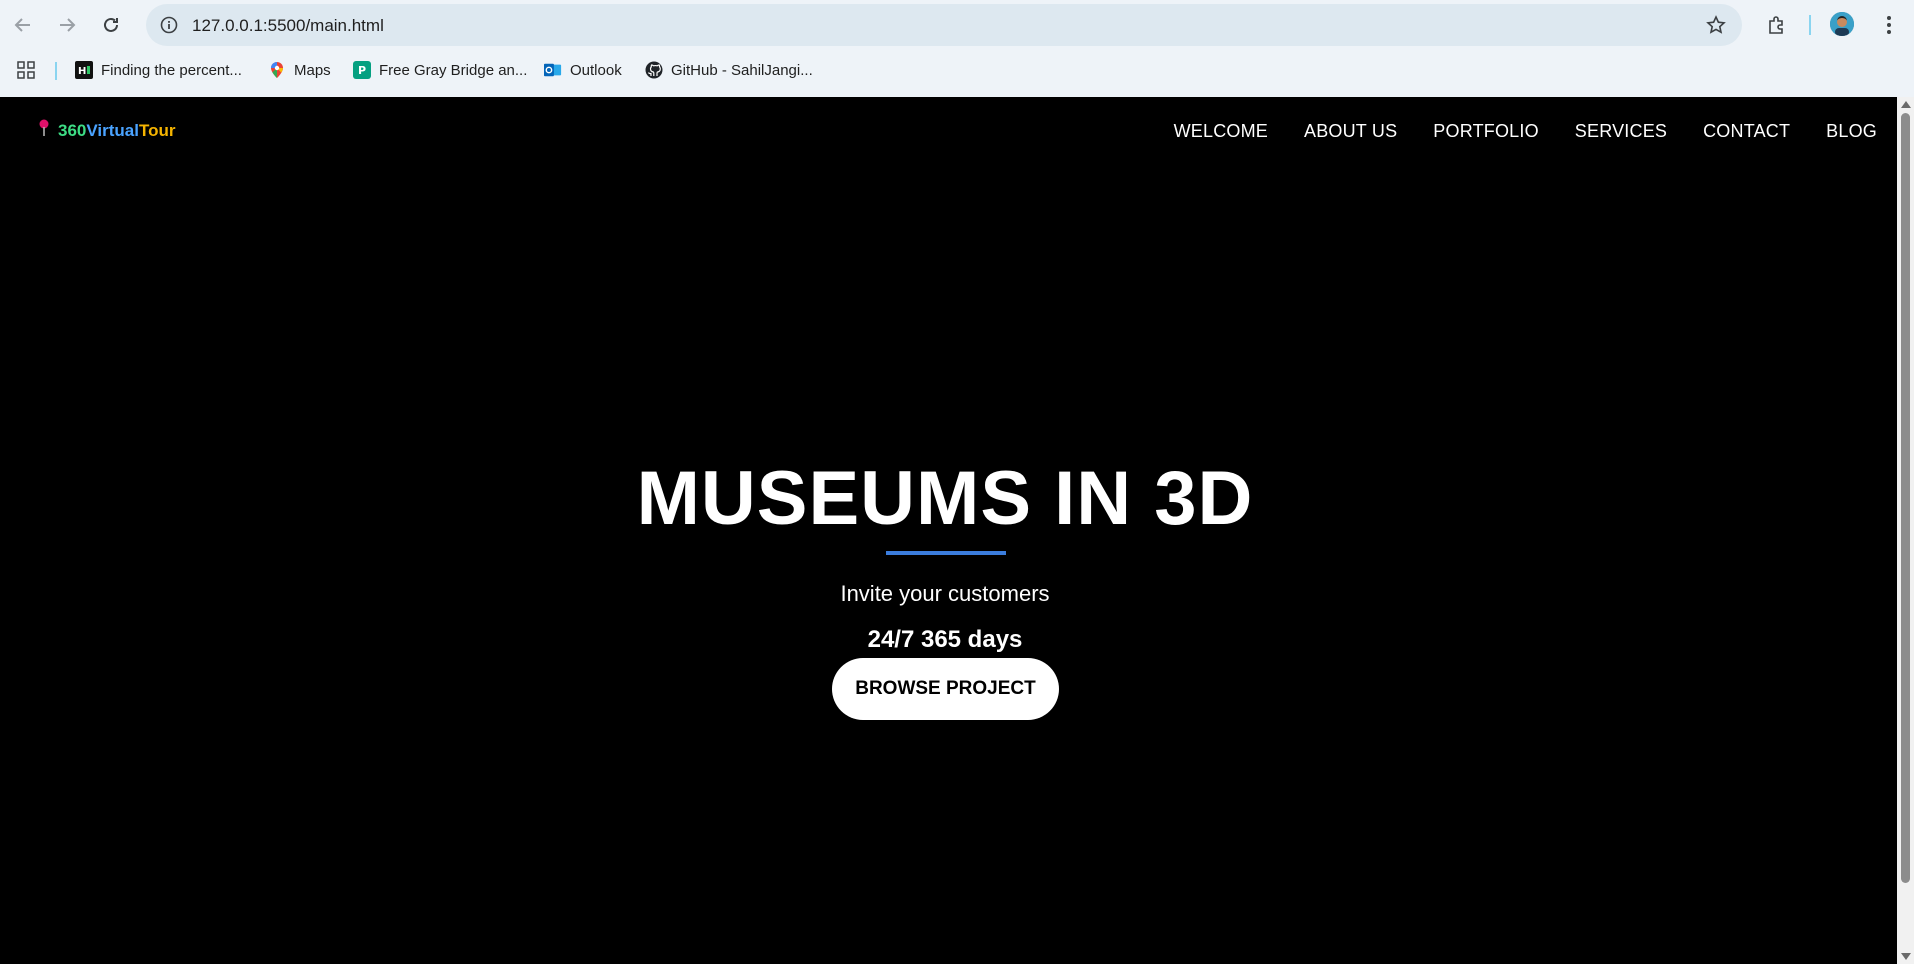 The height and width of the screenshot is (964, 1914). I want to click on logo-text-360: 360, so click(72, 130).